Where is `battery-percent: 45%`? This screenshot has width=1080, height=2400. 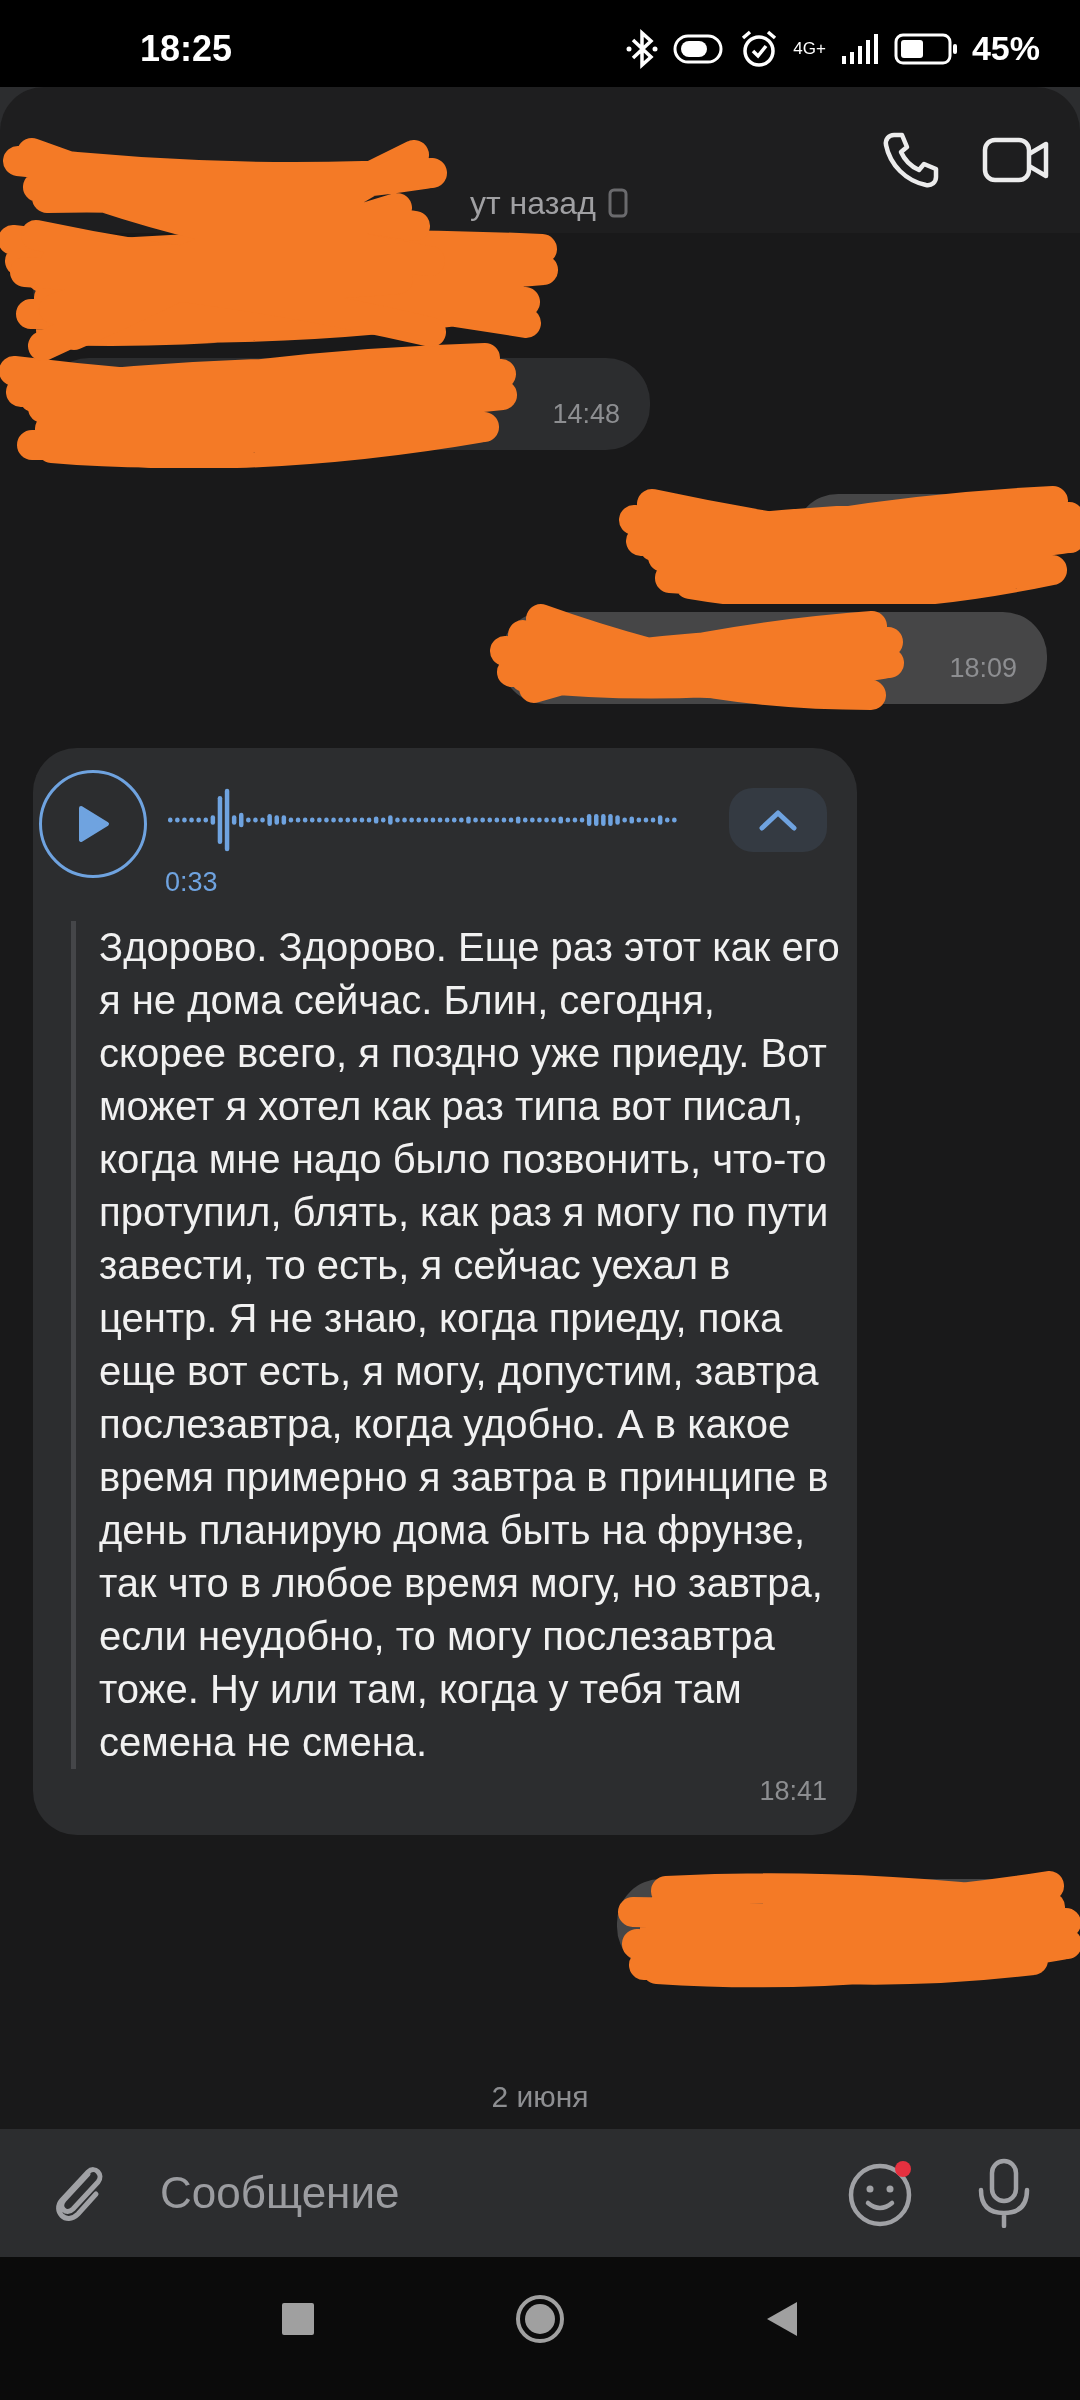
battery-percent: 45% is located at coordinates (1005, 48).